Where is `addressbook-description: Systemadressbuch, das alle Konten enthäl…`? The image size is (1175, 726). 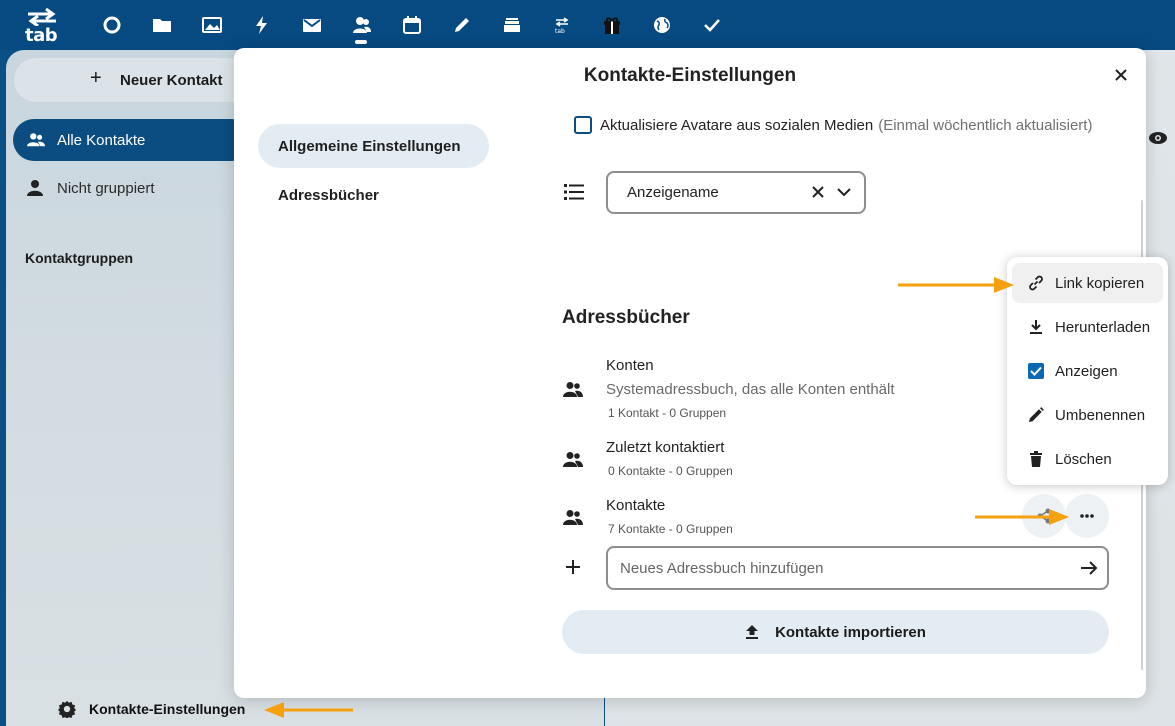 addressbook-description: Systemadressbuch, das alle Konten enthäl… is located at coordinates (750, 389).